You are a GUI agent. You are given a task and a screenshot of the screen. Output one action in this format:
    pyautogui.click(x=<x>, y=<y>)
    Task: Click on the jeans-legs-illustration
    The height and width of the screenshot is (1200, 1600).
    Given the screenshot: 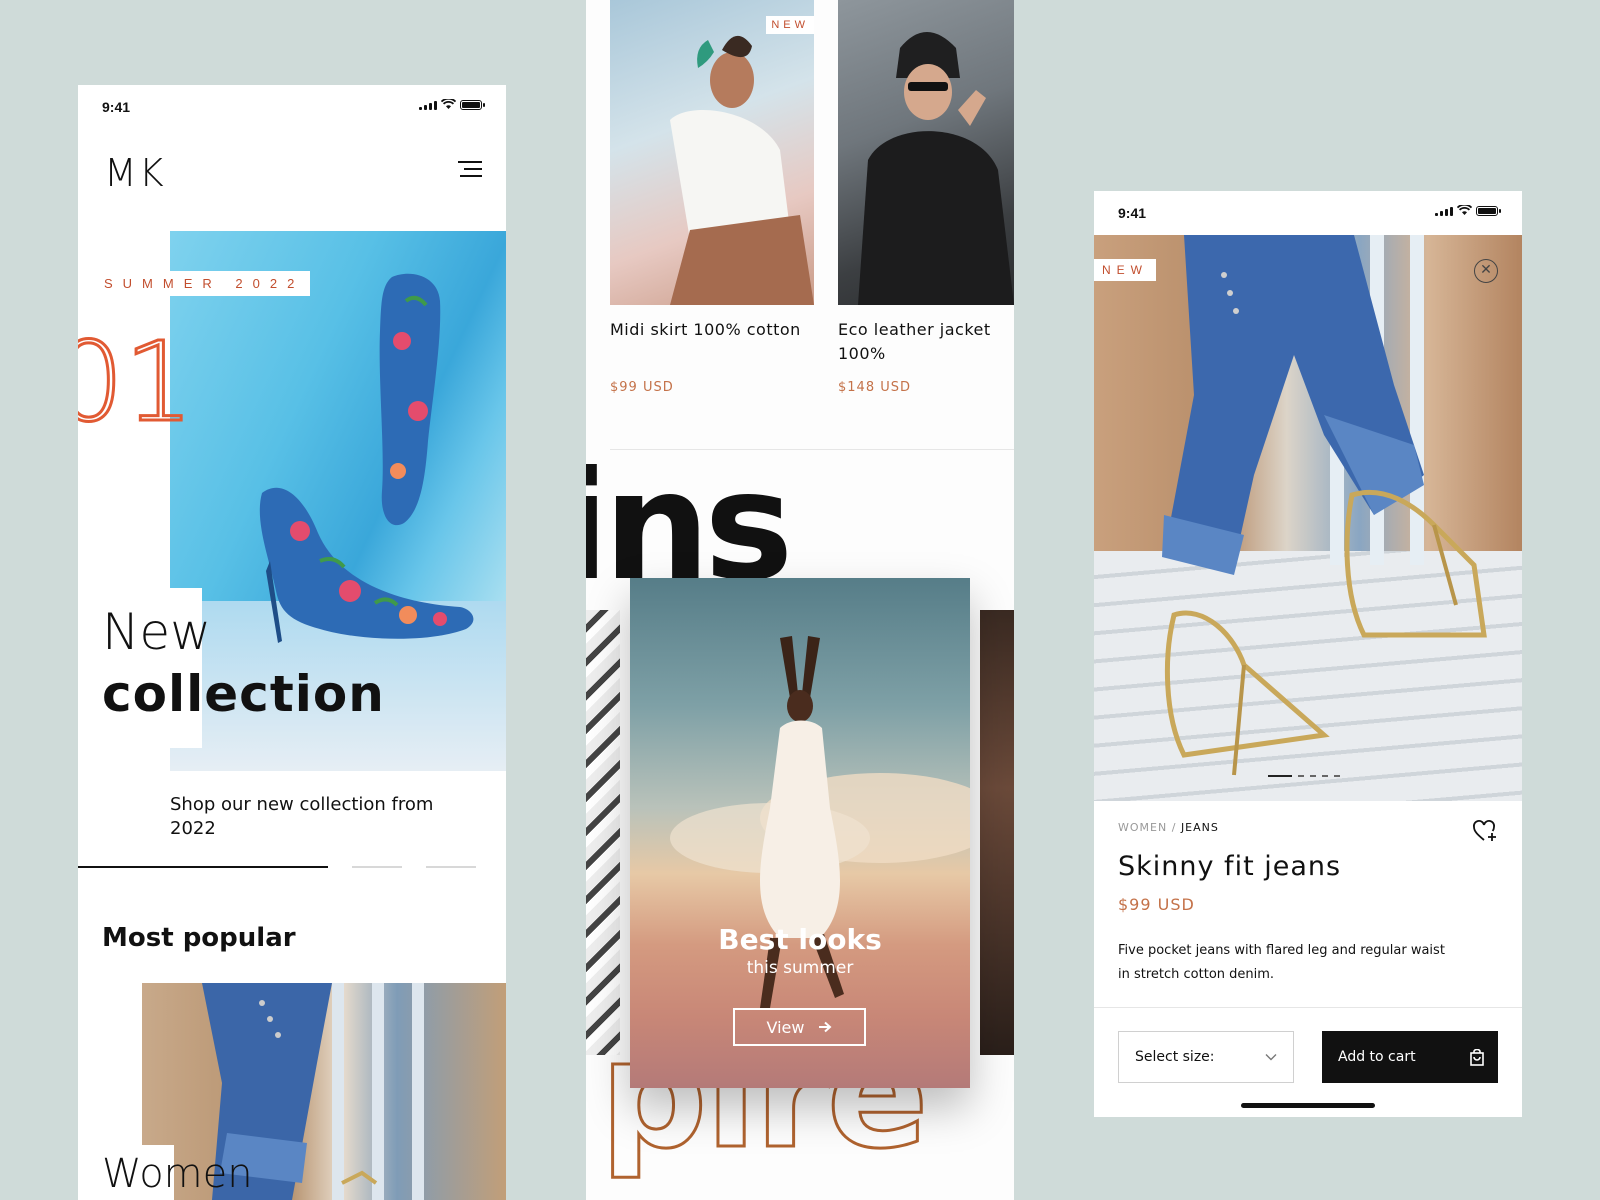 What is the action you would take?
    pyautogui.click(x=1324, y=505)
    